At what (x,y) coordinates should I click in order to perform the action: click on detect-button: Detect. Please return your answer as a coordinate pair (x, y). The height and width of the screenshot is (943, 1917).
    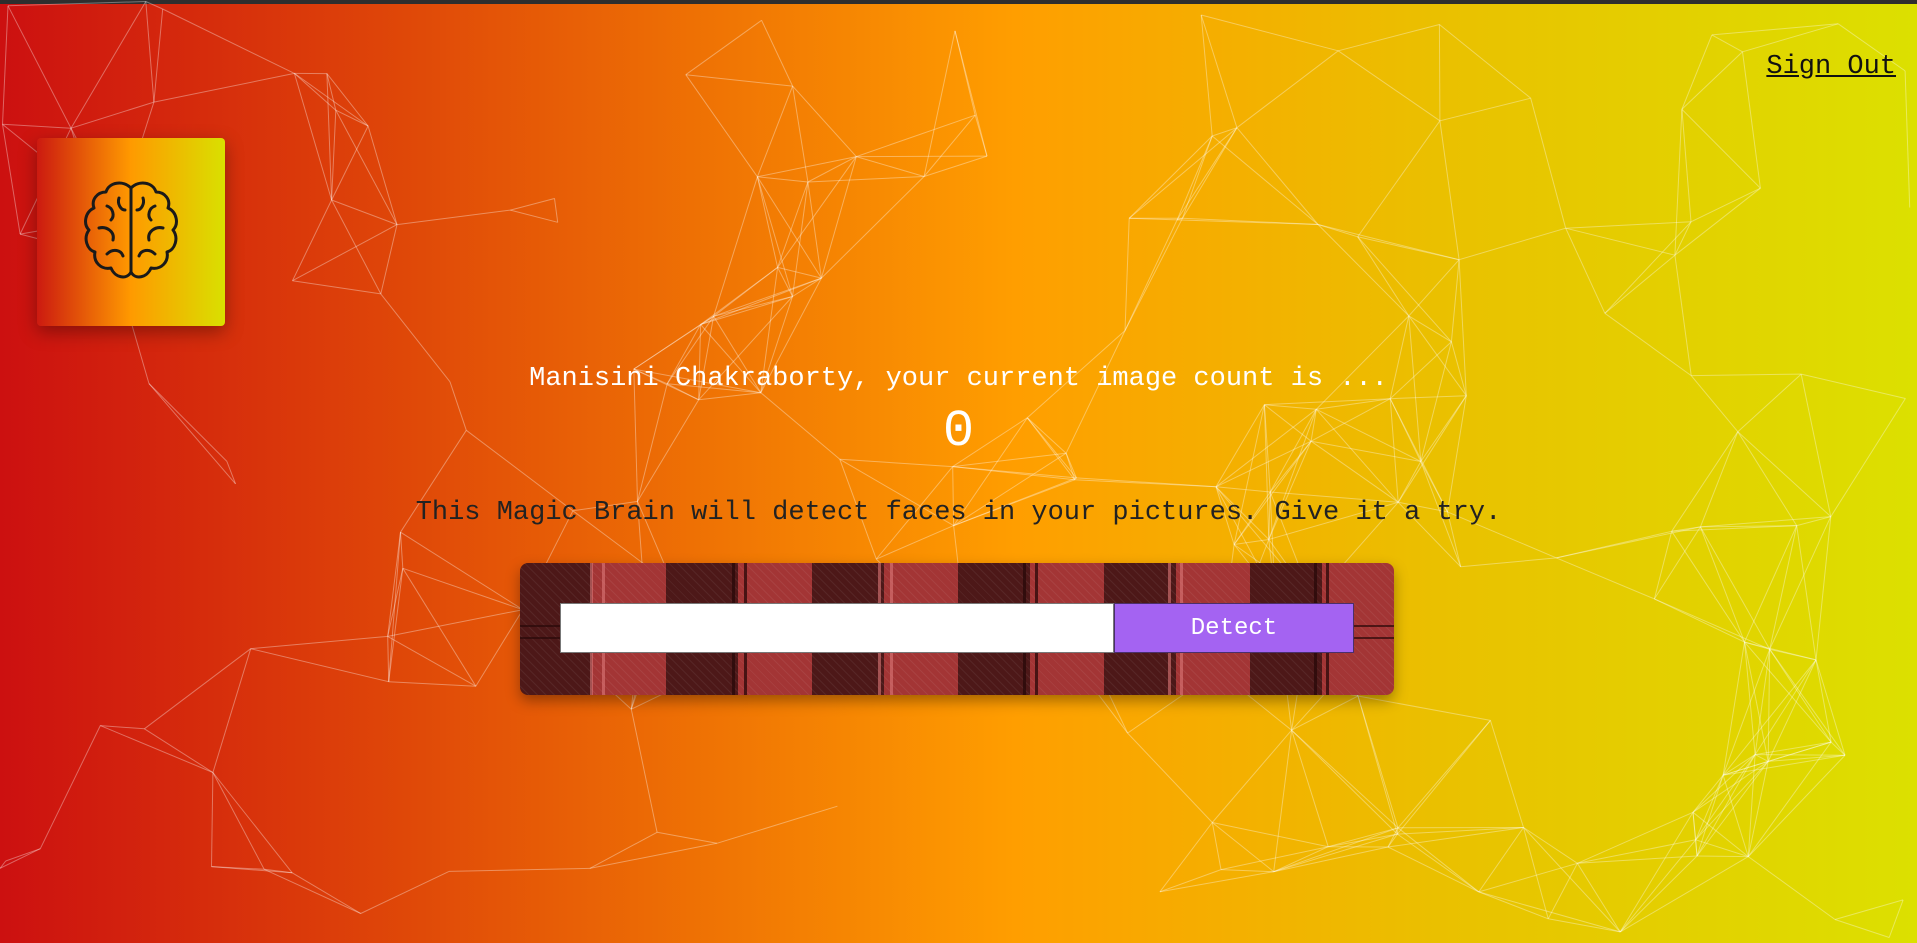
    Looking at the image, I should click on (1234, 628).